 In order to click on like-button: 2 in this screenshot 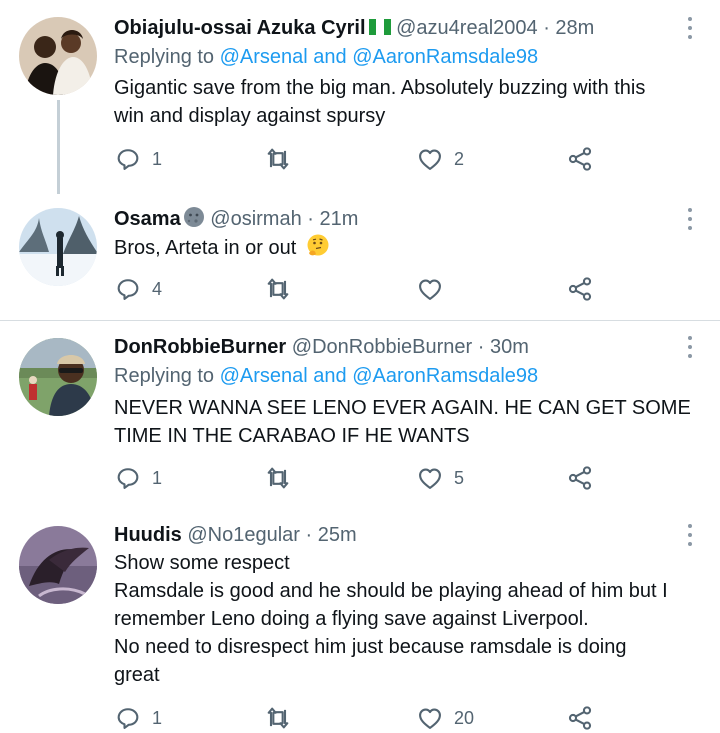, I will do `click(440, 159)`.